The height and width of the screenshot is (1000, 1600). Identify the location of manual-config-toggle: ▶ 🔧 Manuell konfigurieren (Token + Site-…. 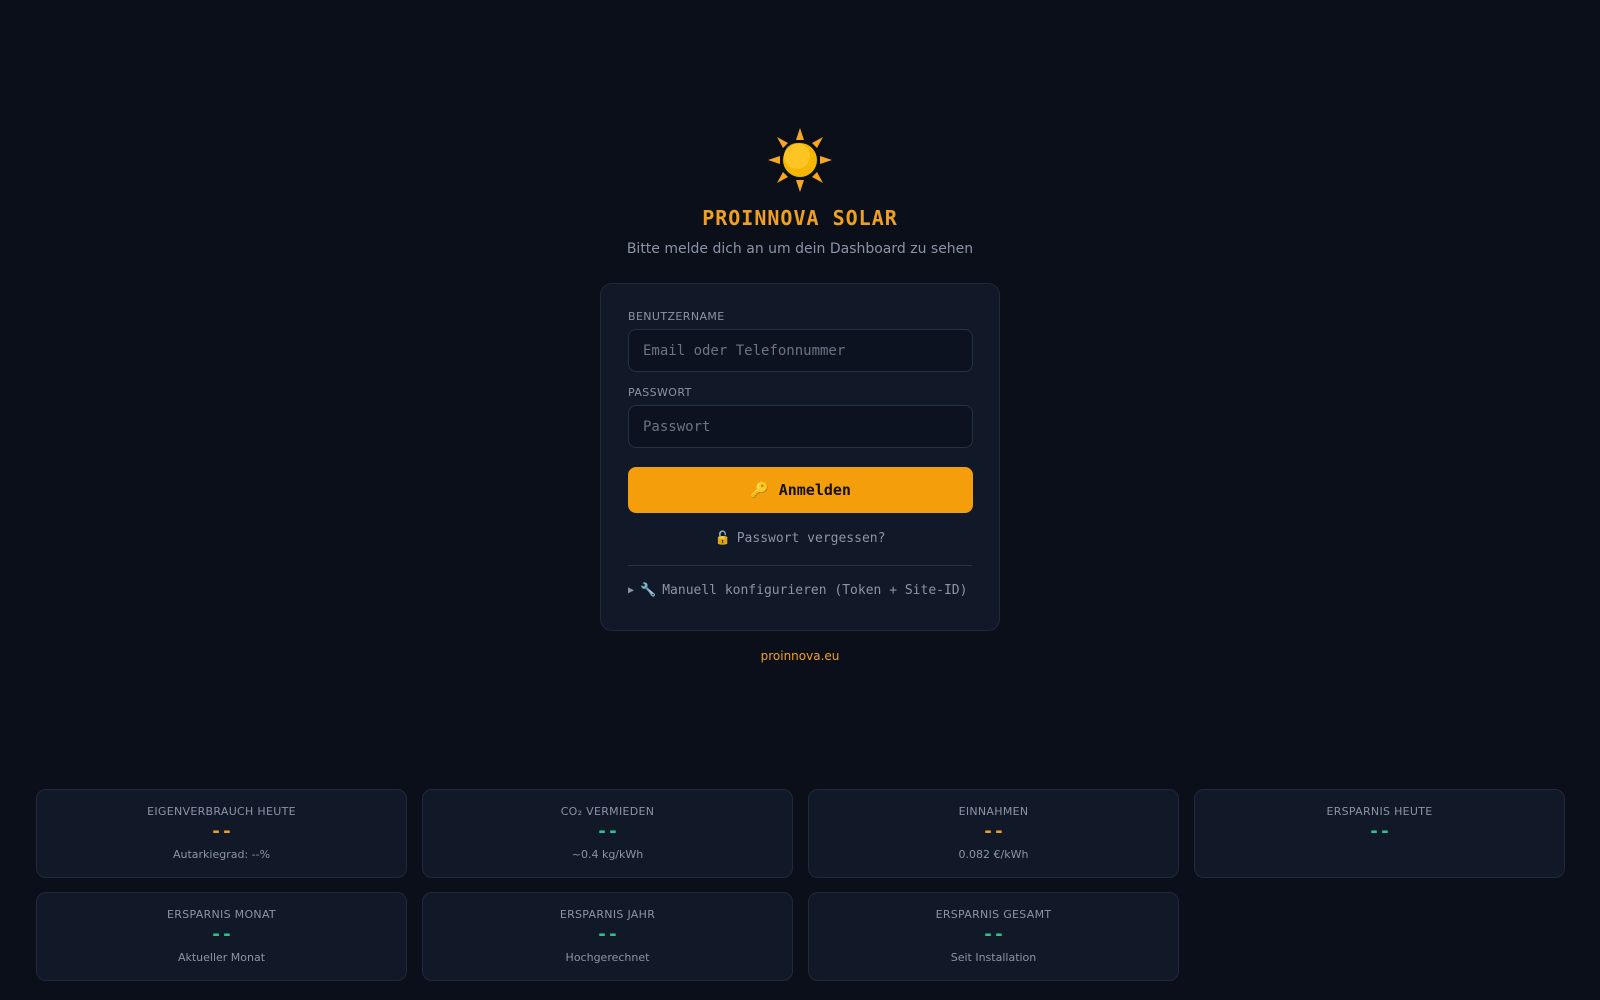
(800, 590).